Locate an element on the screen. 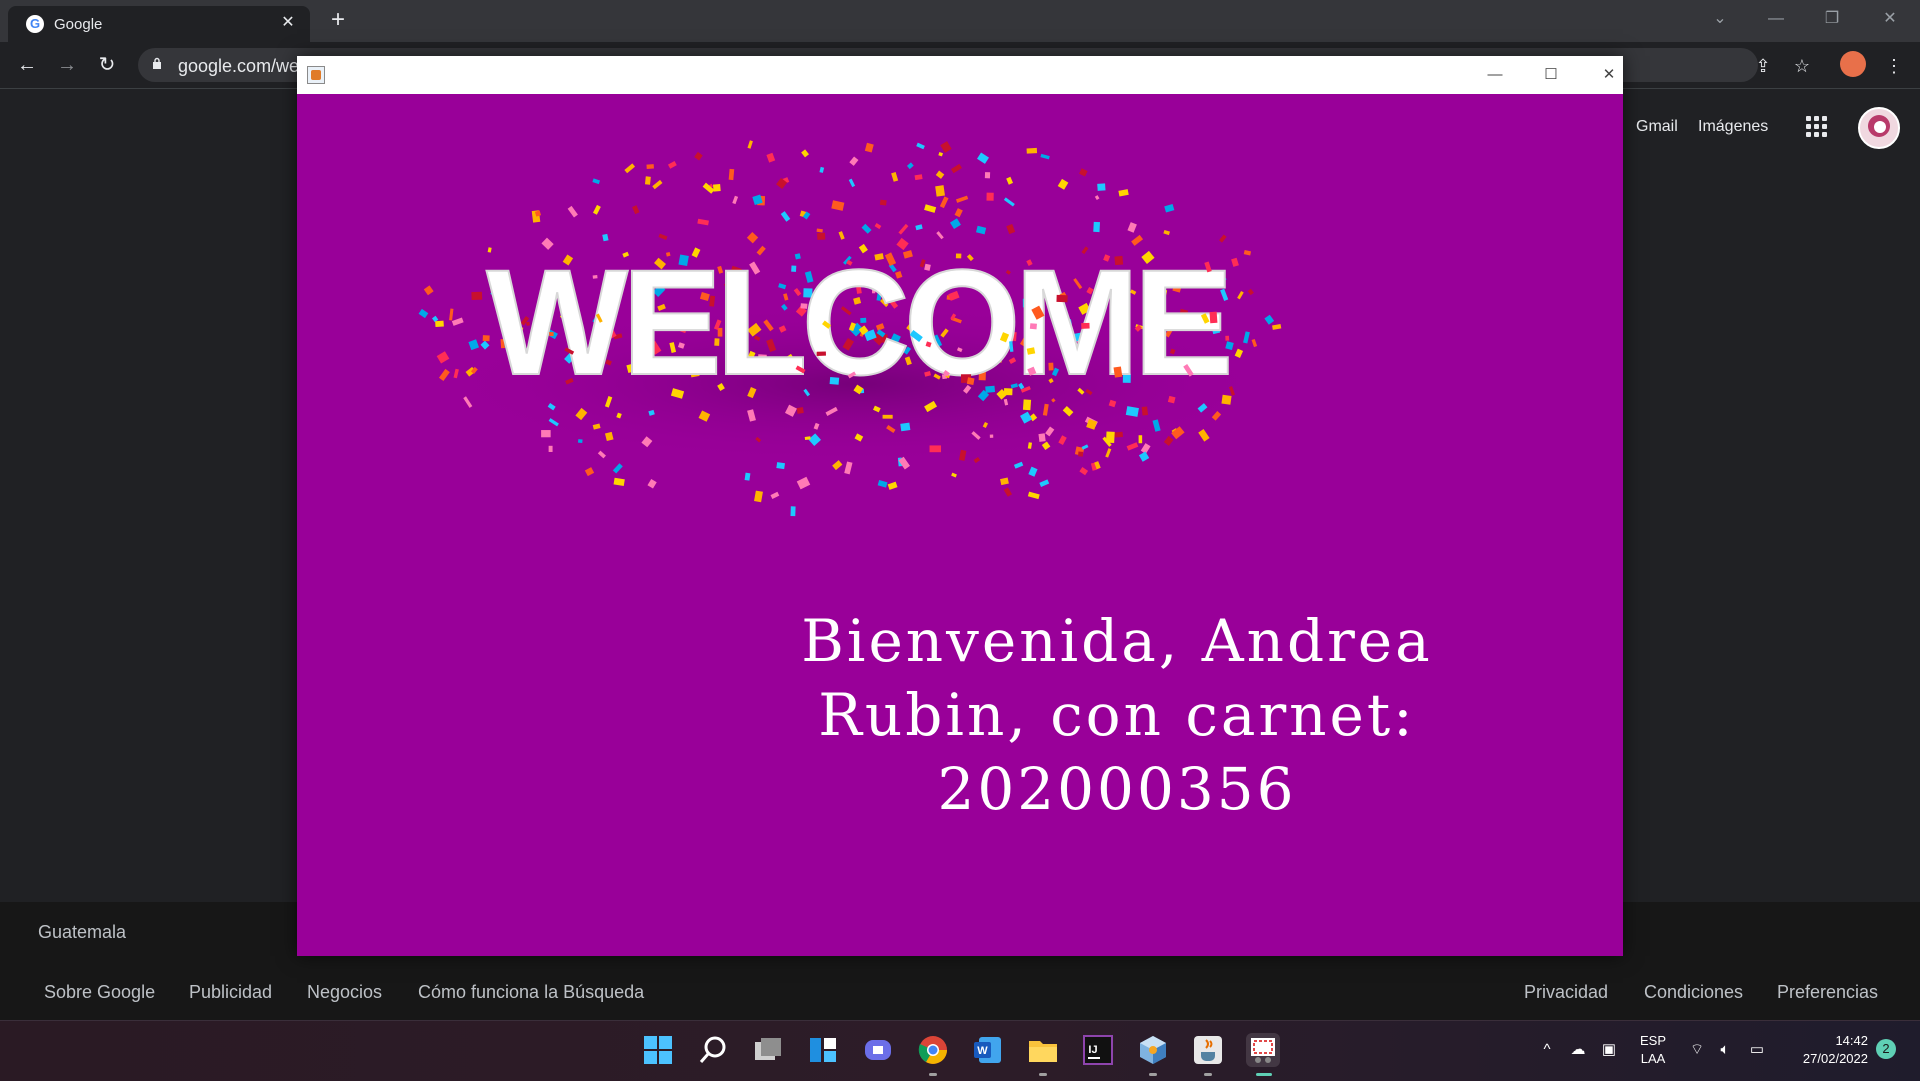 Image resolution: width=1920 pixels, height=1081 pixels. clock: 14:42 27/02/2022 is located at coordinates (1828, 1049).